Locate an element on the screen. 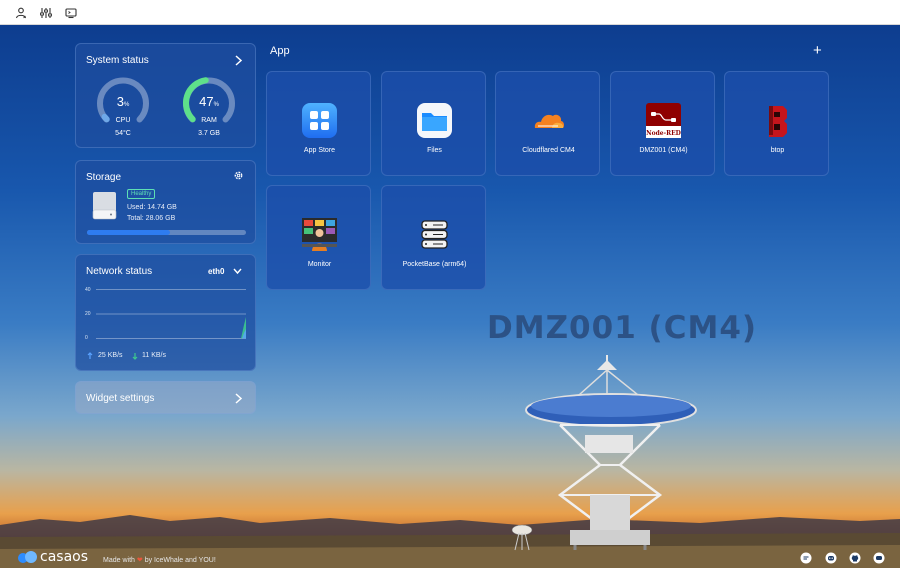  widget-settings-button: Widget settings is located at coordinates (165, 397).